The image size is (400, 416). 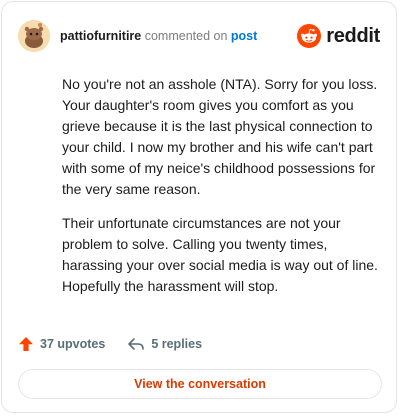 What do you see at coordinates (309, 36) in the screenshot?
I see `reddit-logo-icon` at bounding box center [309, 36].